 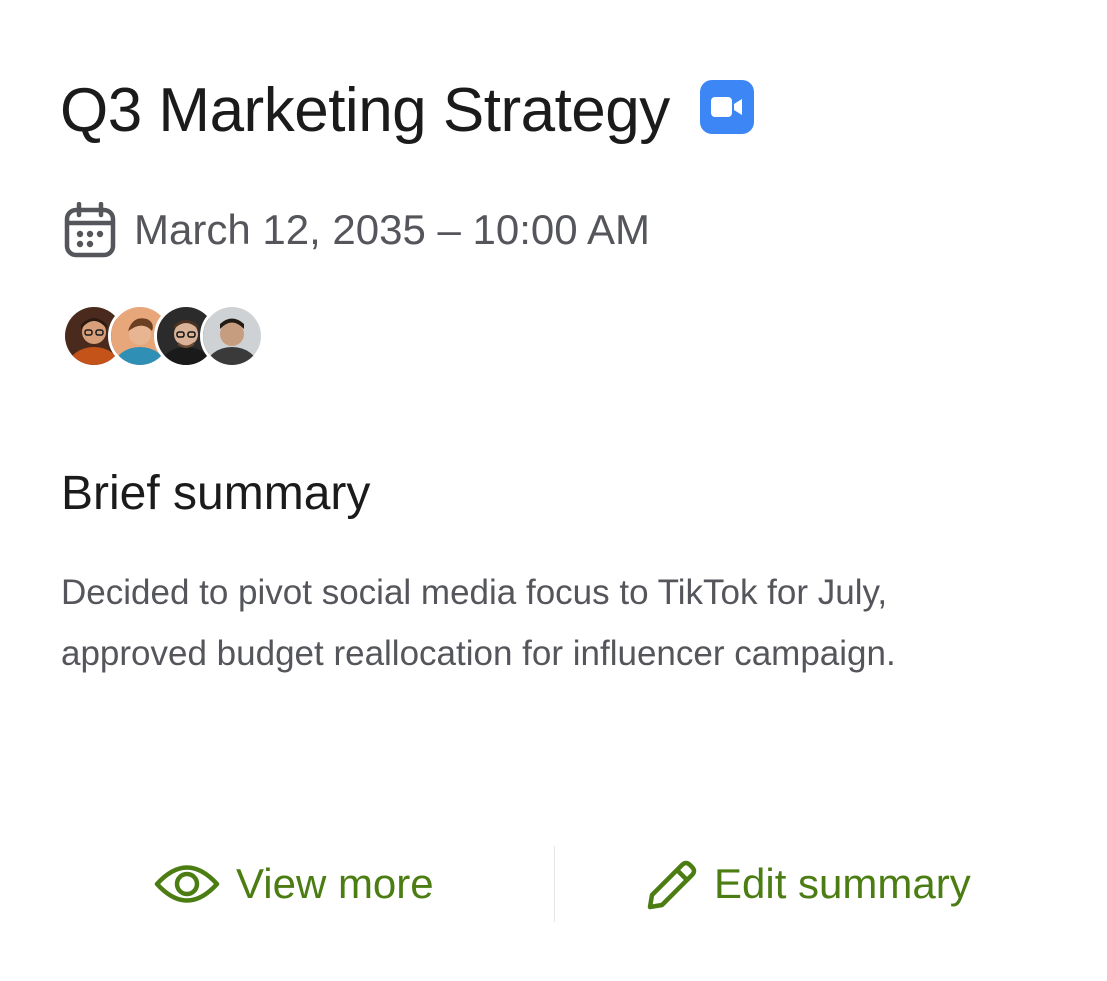 I want to click on avatar, so click(x=232, y=336).